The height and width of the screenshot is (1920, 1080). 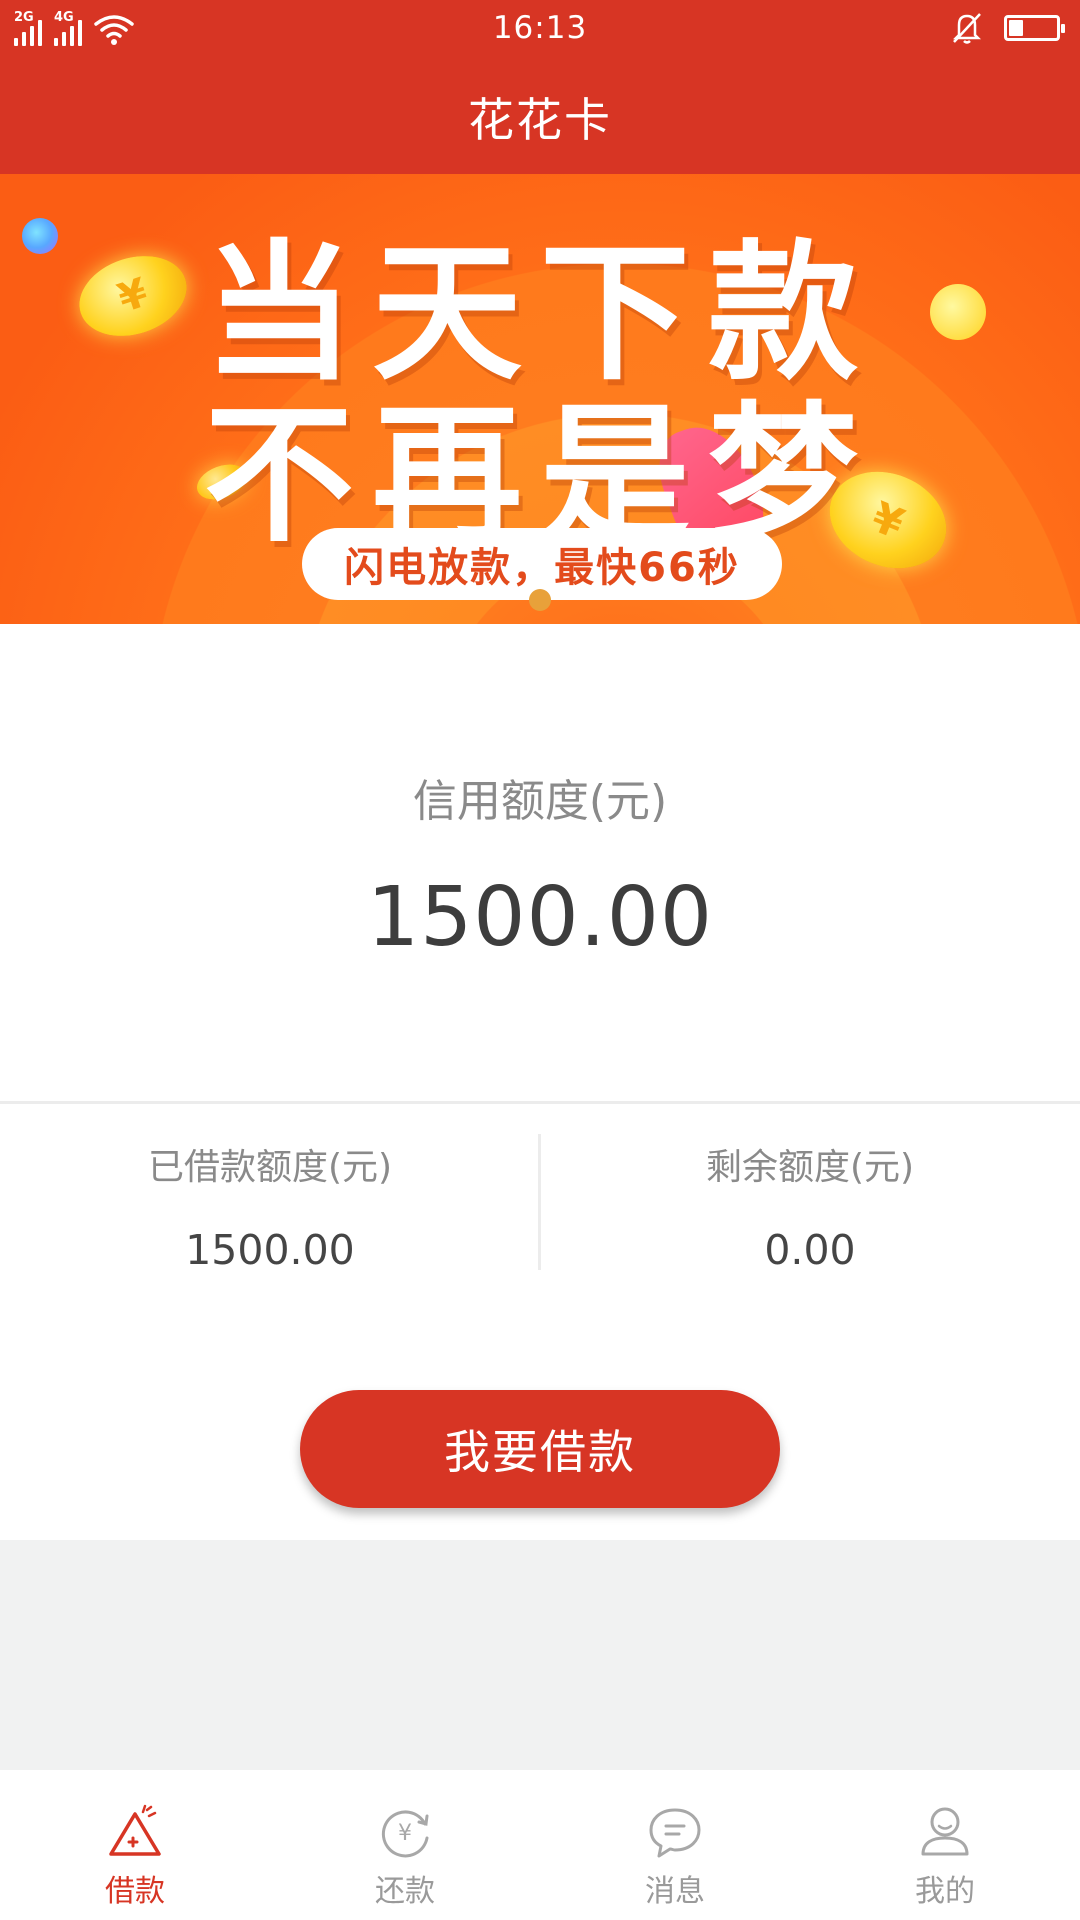 What do you see at coordinates (540, 1655) in the screenshot?
I see `empty-area` at bounding box center [540, 1655].